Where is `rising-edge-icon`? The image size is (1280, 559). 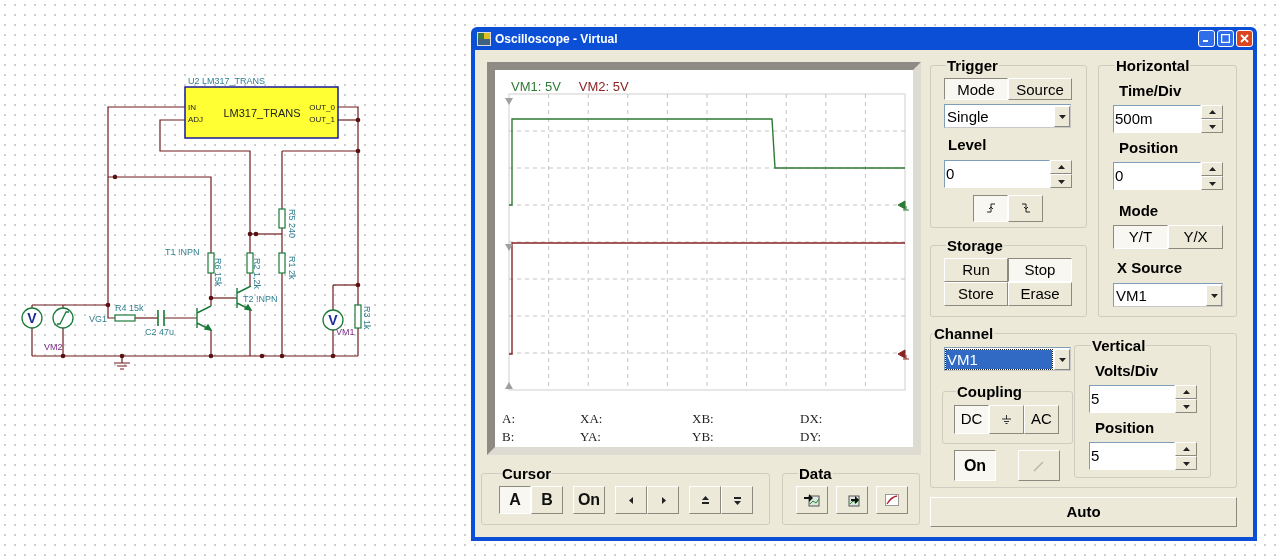 rising-edge-icon is located at coordinates (990, 208).